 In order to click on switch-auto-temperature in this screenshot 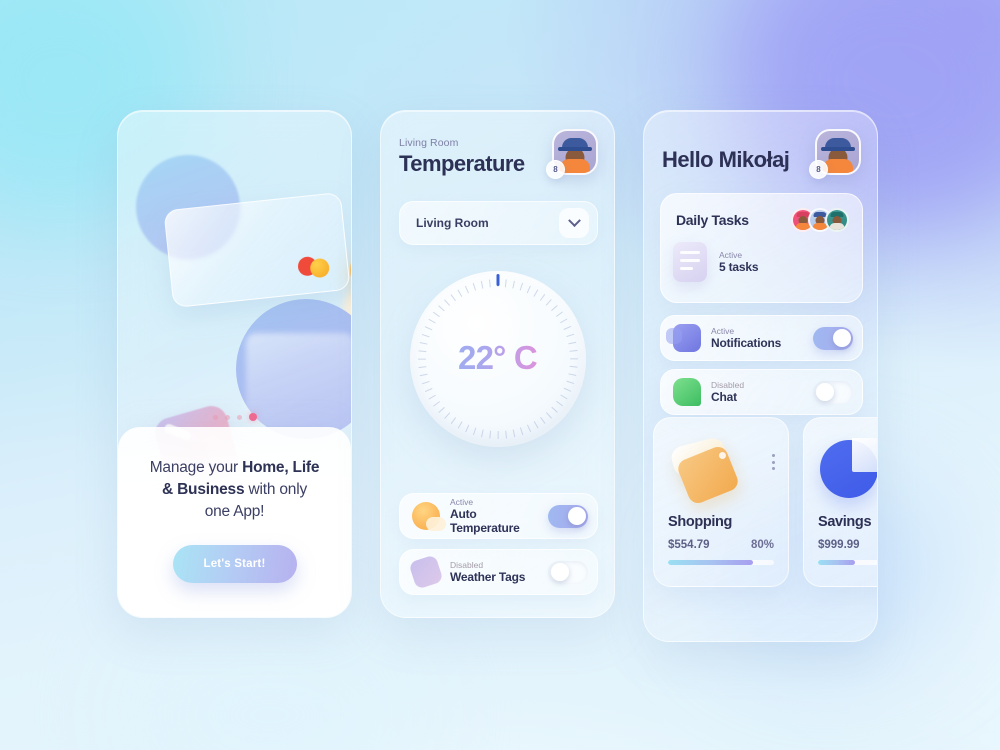, I will do `click(568, 516)`.